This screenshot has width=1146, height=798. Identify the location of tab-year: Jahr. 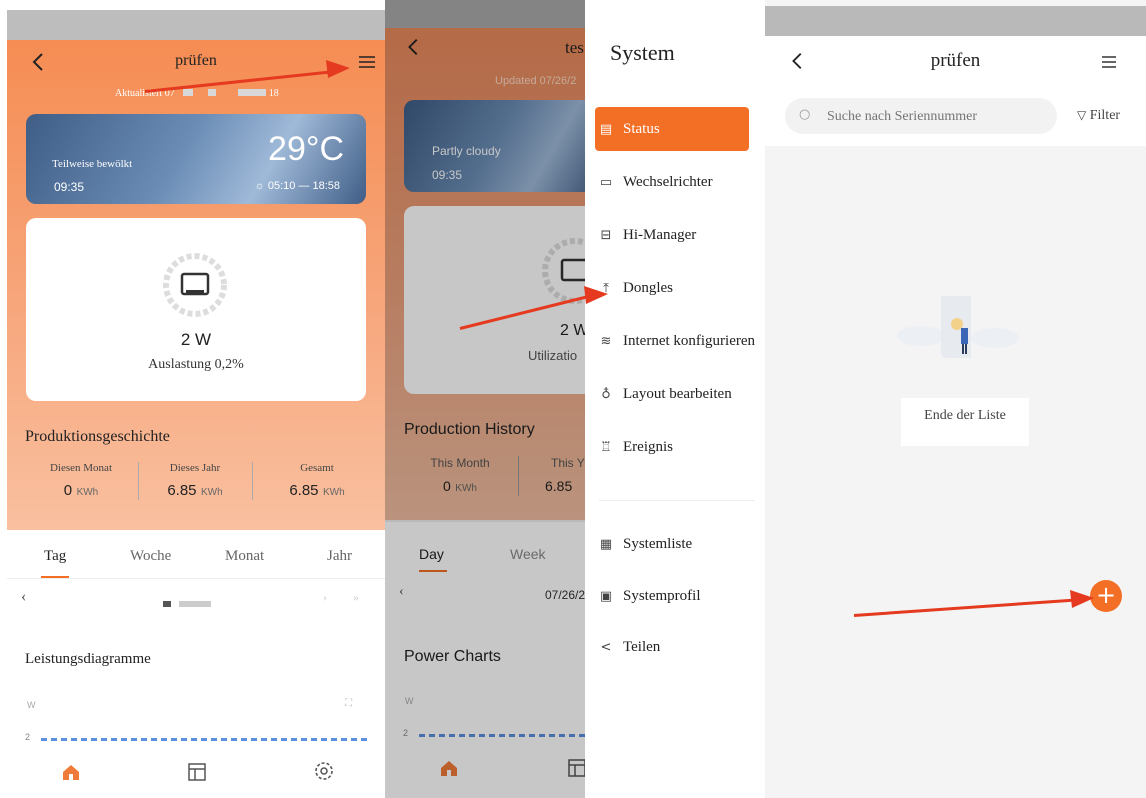
(339, 556).